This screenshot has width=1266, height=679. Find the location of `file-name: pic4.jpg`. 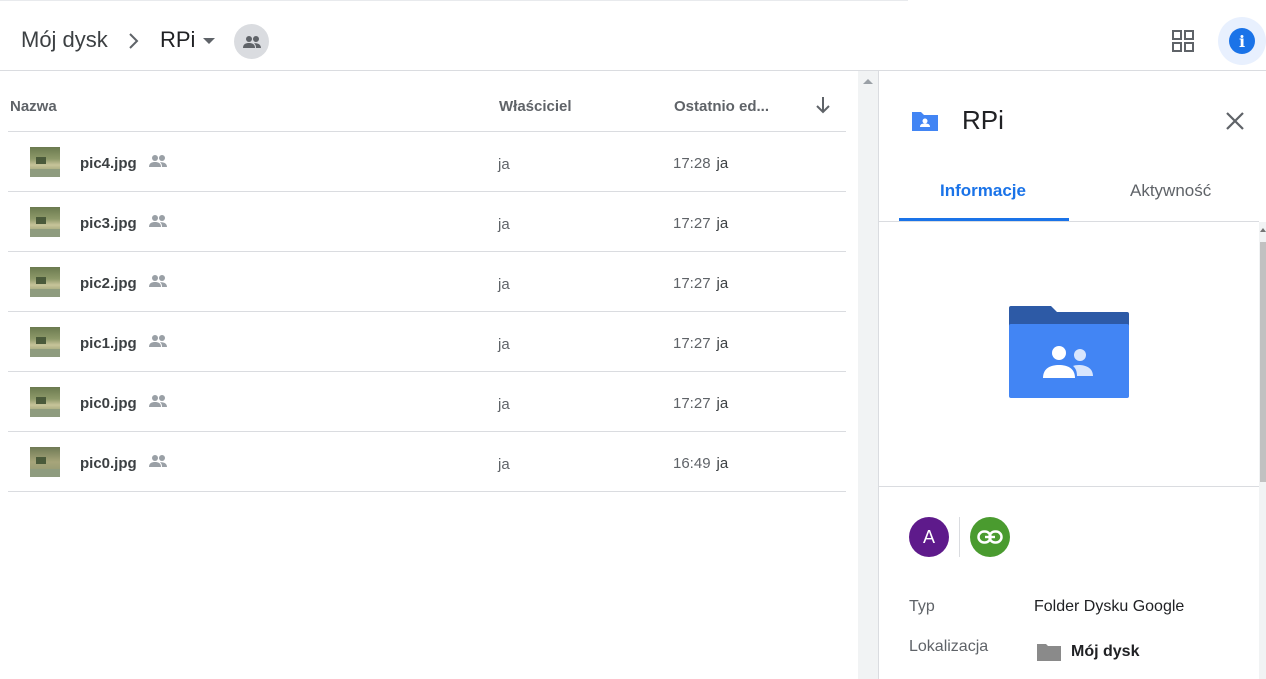

file-name: pic4.jpg is located at coordinates (108, 163).